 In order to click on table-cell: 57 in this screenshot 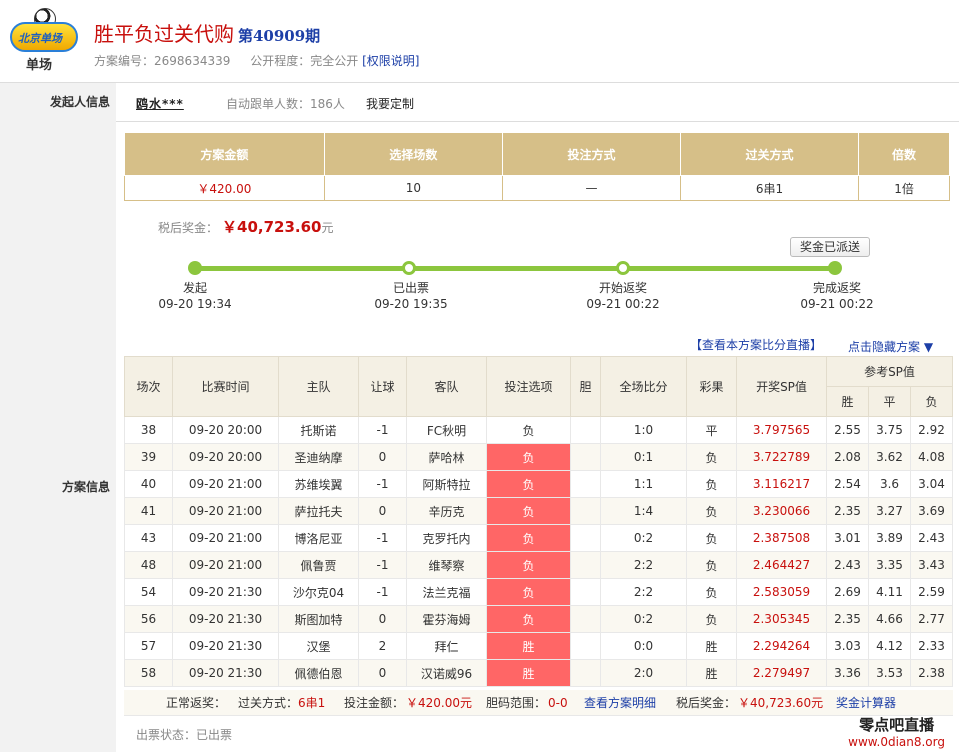, I will do `click(148, 646)`.